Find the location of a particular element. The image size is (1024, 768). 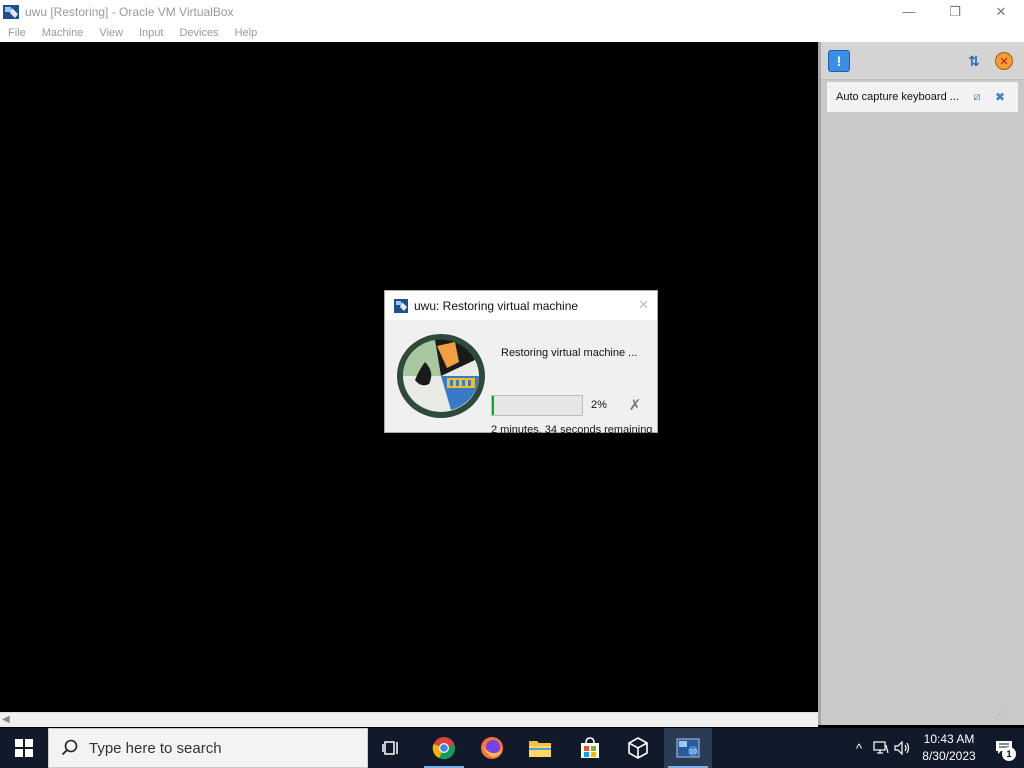

taskbar-firefox is located at coordinates (492, 748).